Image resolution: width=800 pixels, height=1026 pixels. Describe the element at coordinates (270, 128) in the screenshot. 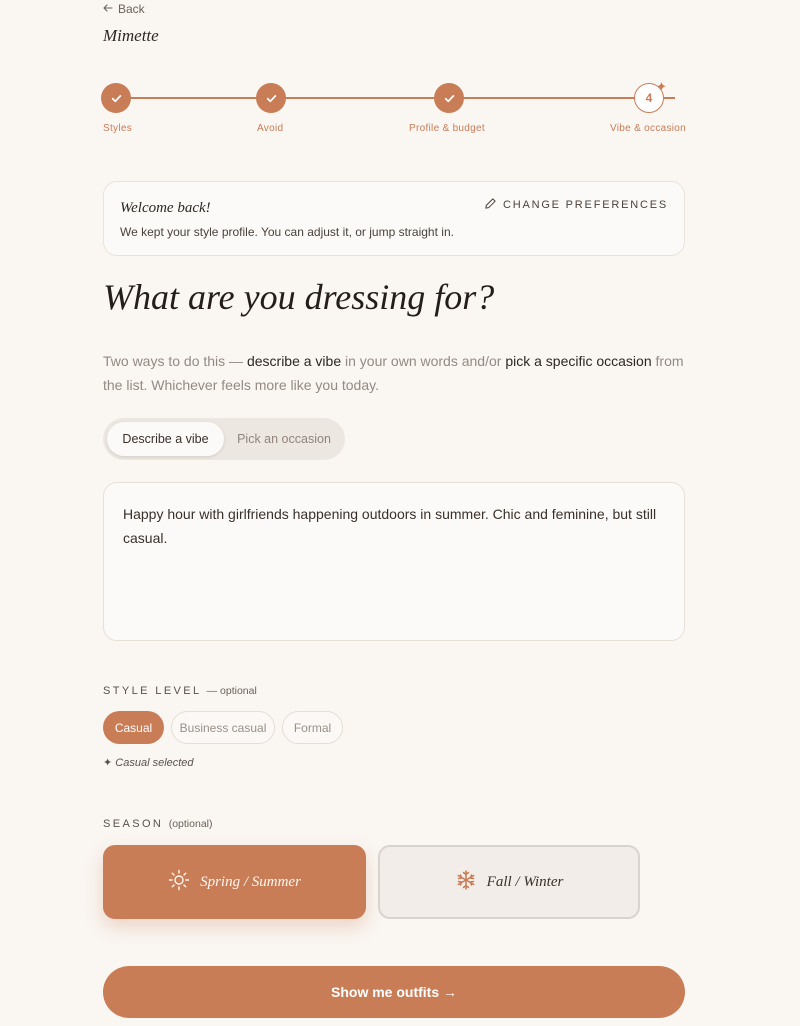

I see `step-label-avoid: Avoid` at that location.